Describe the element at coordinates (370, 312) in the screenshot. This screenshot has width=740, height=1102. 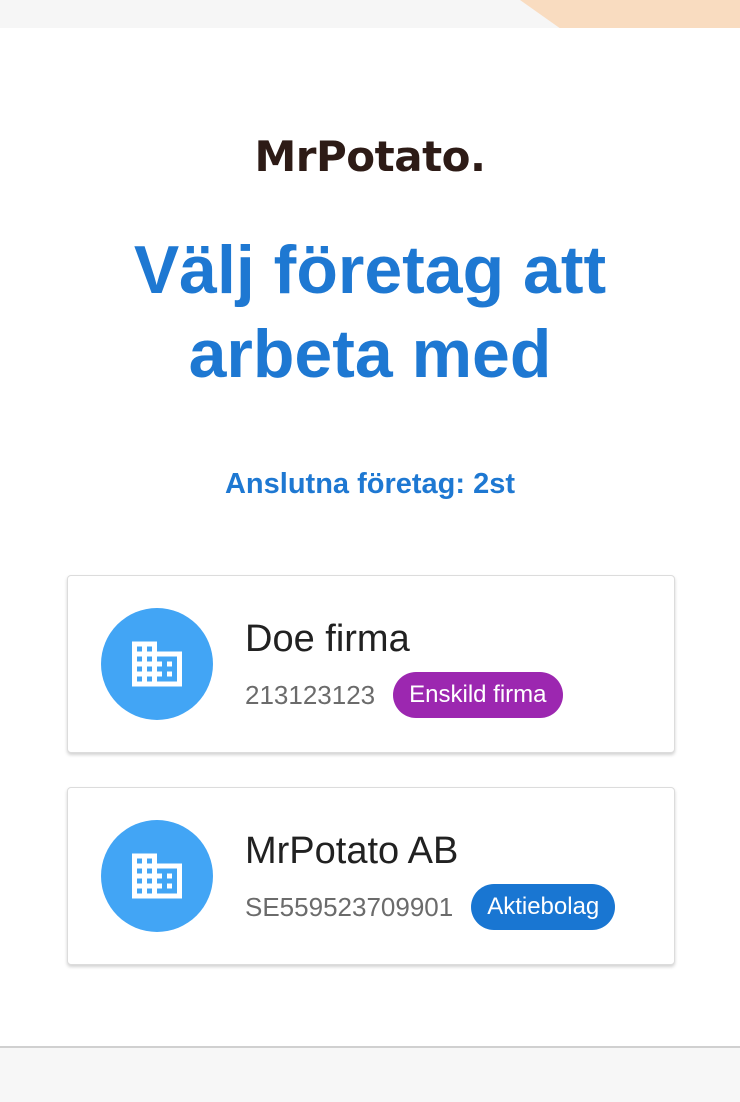
I see `page-title: Välj företag att arbeta med` at that location.